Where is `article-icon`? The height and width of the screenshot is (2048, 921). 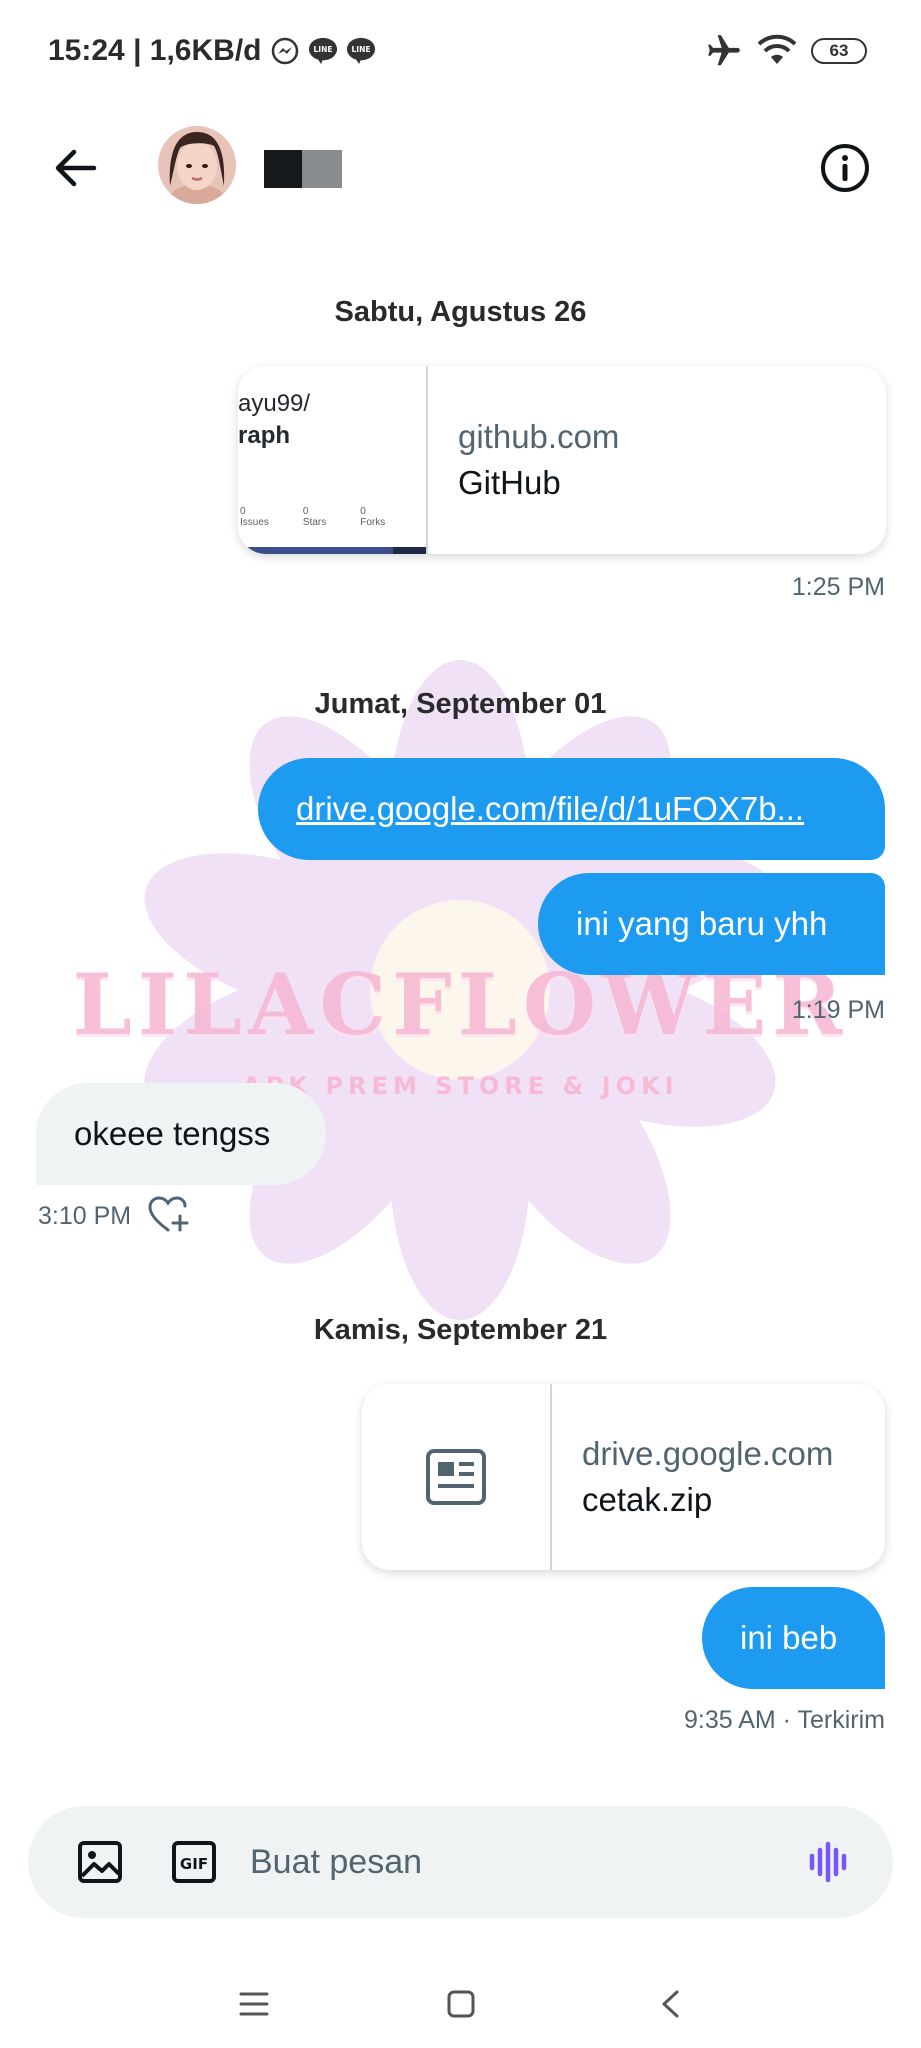
article-icon is located at coordinates (456, 1477).